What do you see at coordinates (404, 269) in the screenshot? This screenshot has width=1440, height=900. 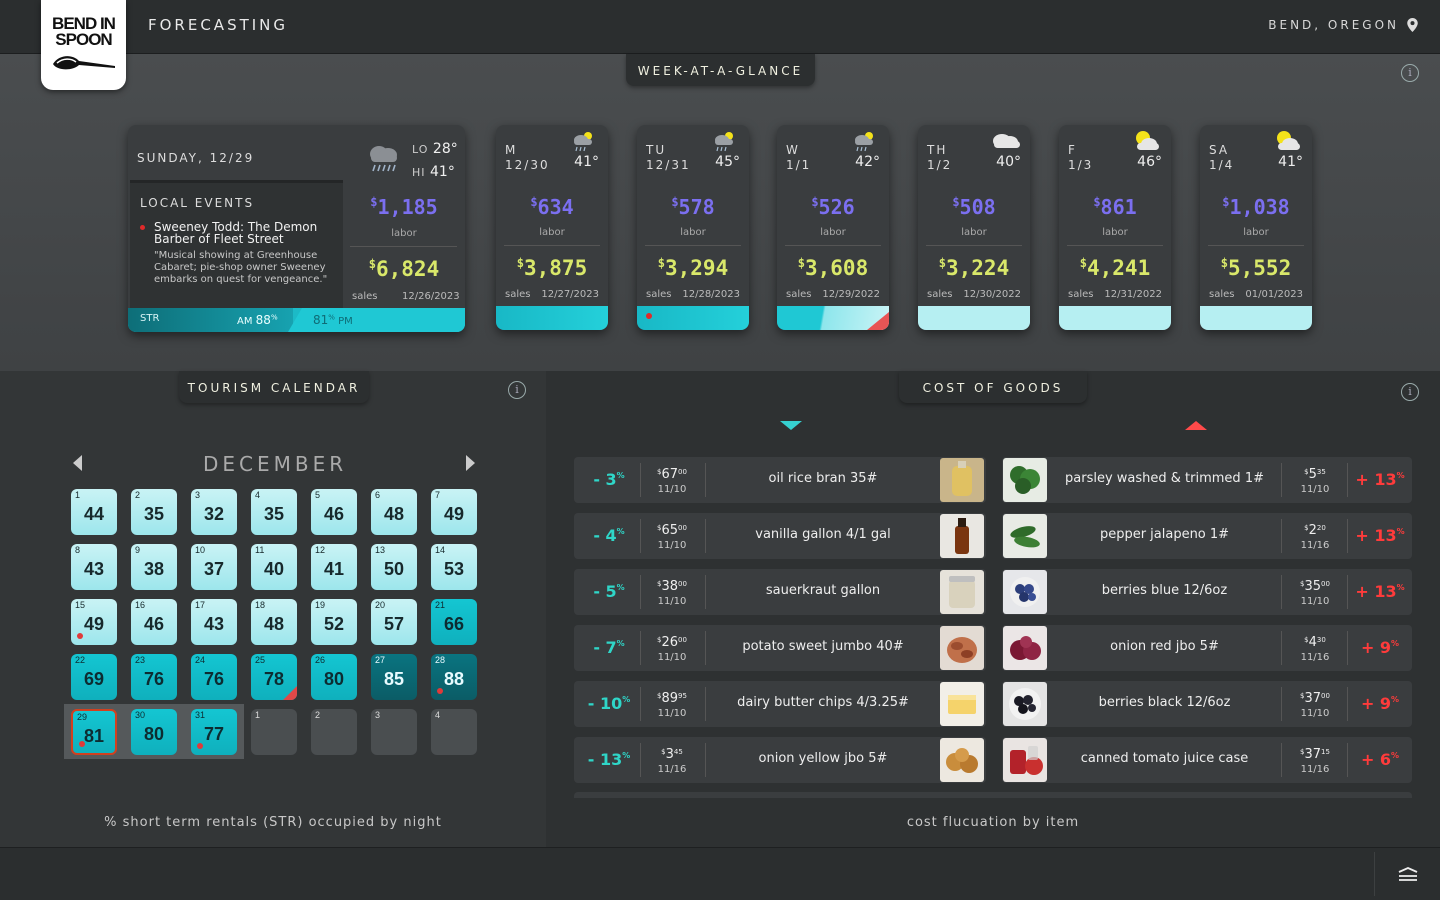 I see `today-sales: $6,824` at bounding box center [404, 269].